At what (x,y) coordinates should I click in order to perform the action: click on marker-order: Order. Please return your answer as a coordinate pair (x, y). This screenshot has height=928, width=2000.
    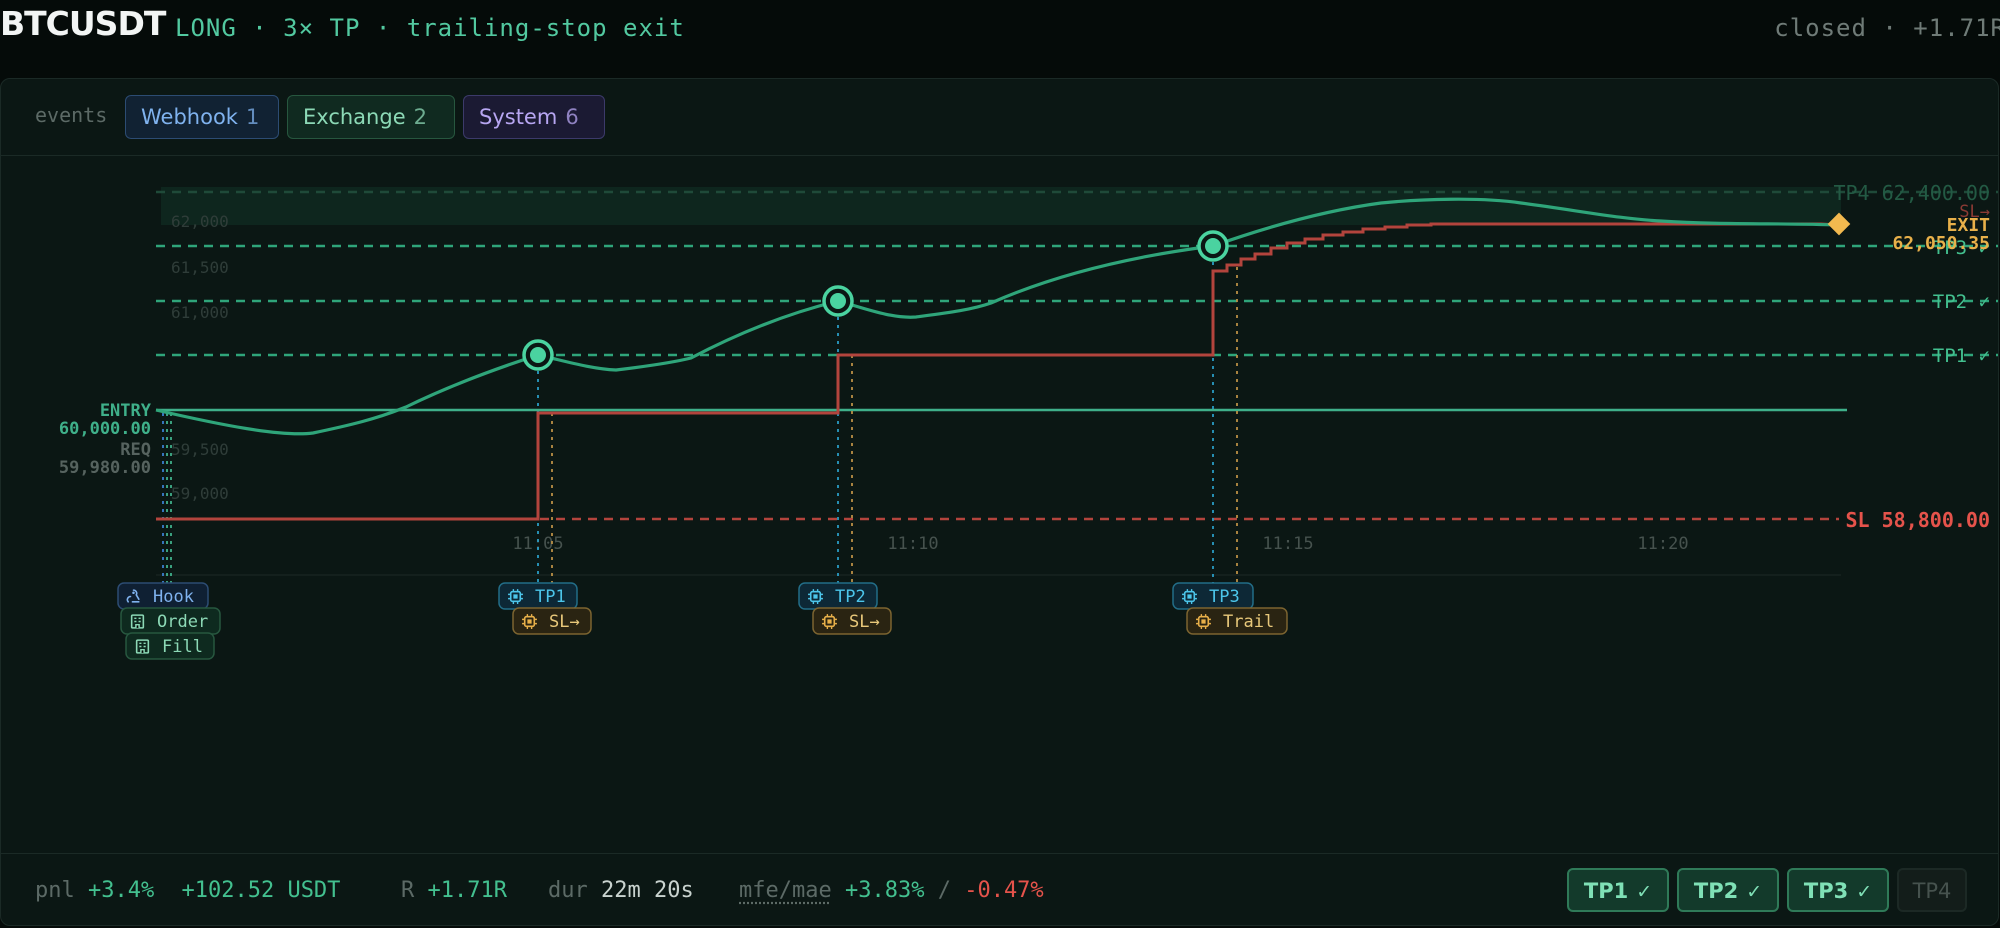
    Looking at the image, I should click on (170, 621).